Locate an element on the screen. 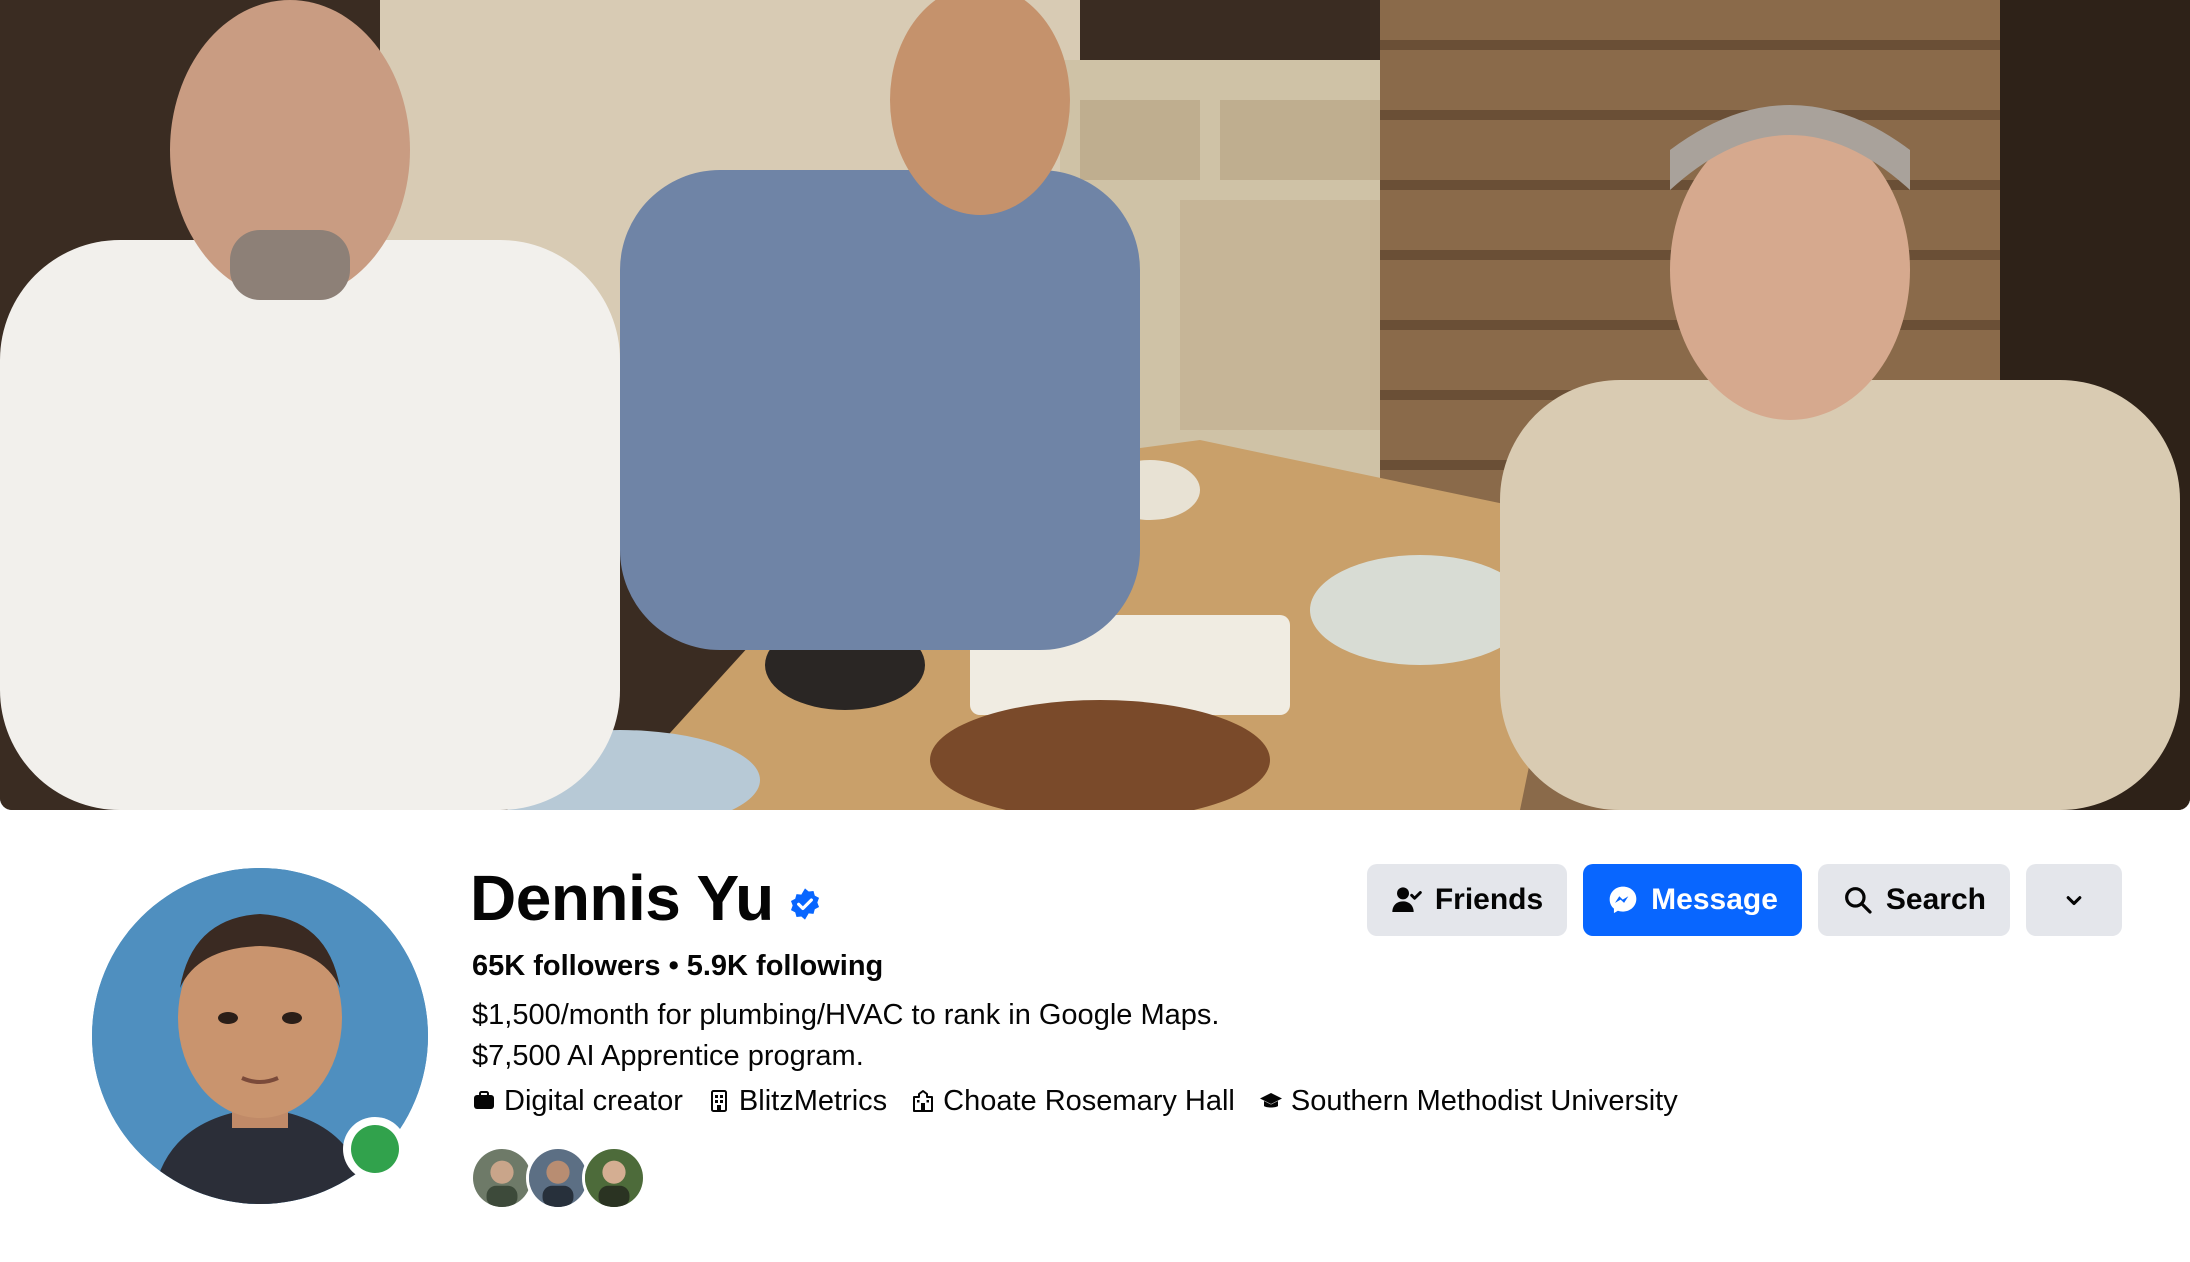  detail-digital-creator: Digital creator is located at coordinates (577, 1101).